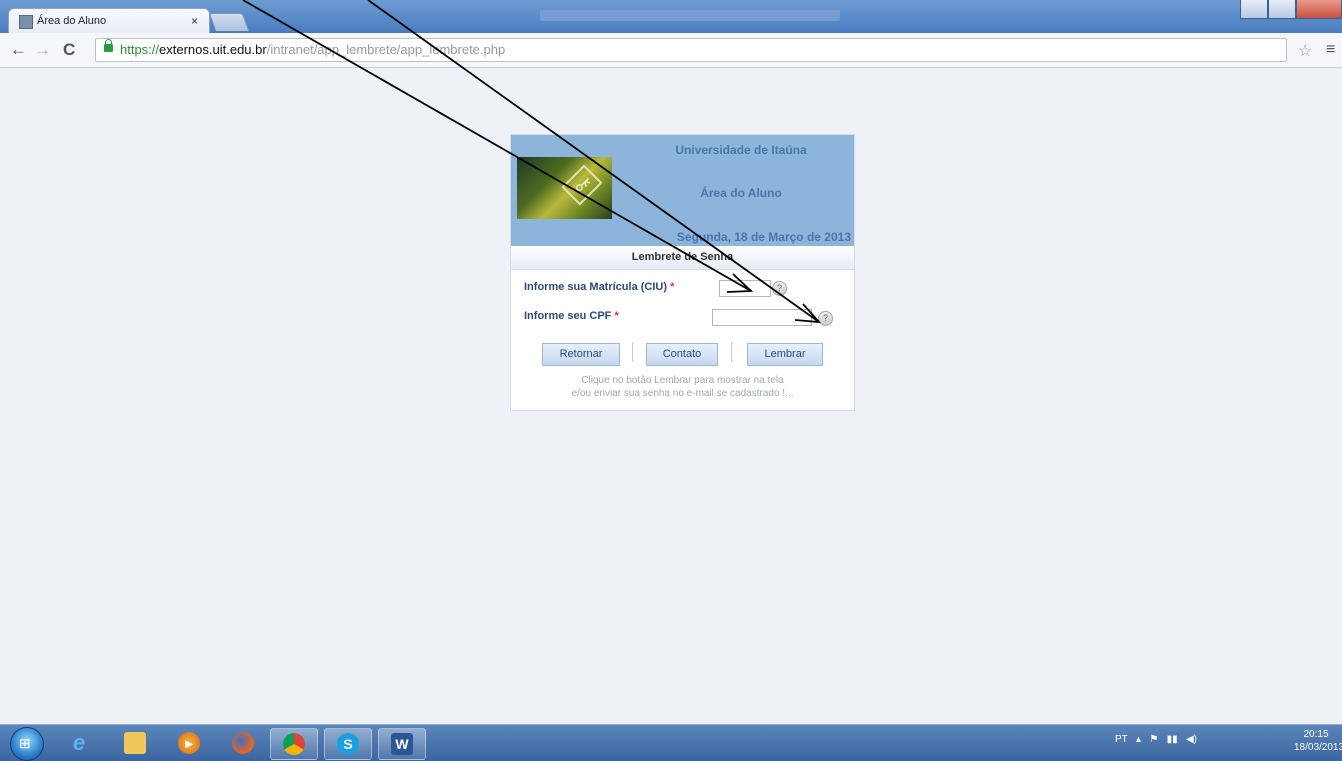 Image resolution: width=1342 pixels, height=761 pixels. Describe the element at coordinates (682, 258) in the screenshot. I see `section-title: Lembrete de Senha` at that location.